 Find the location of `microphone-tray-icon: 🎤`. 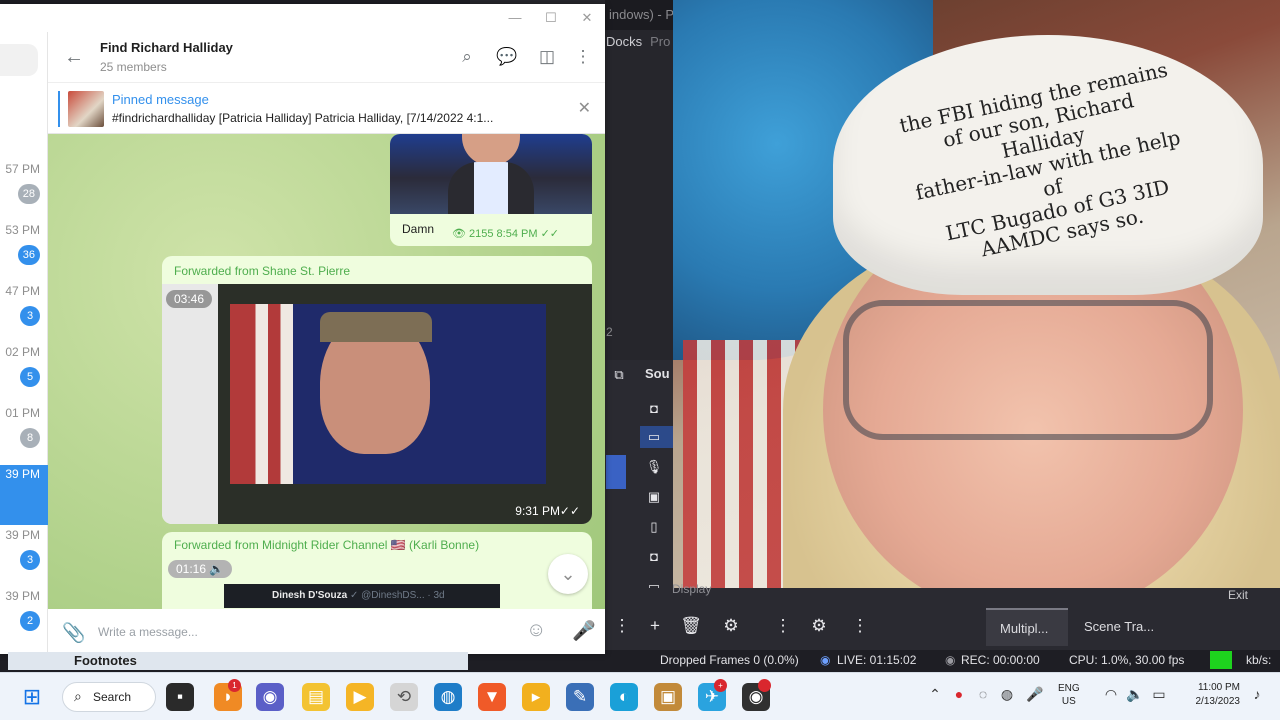

microphone-tray-icon: 🎤 is located at coordinates (1035, 694).